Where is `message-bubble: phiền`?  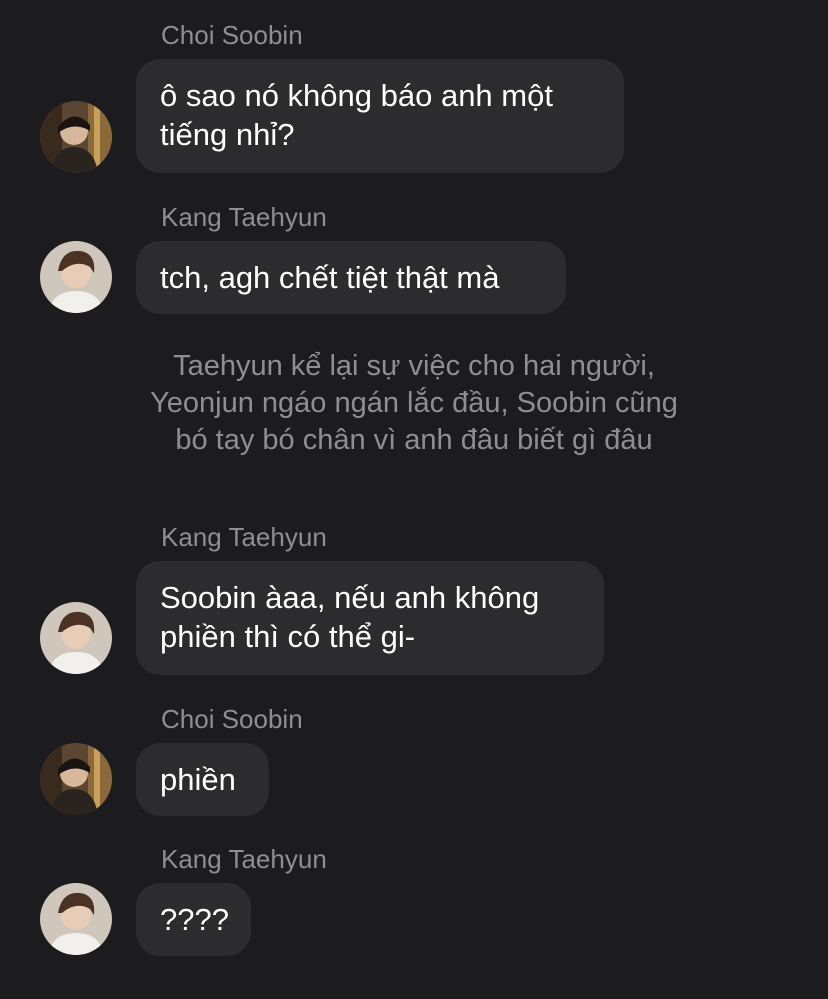 message-bubble: phiền is located at coordinates (202, 779).